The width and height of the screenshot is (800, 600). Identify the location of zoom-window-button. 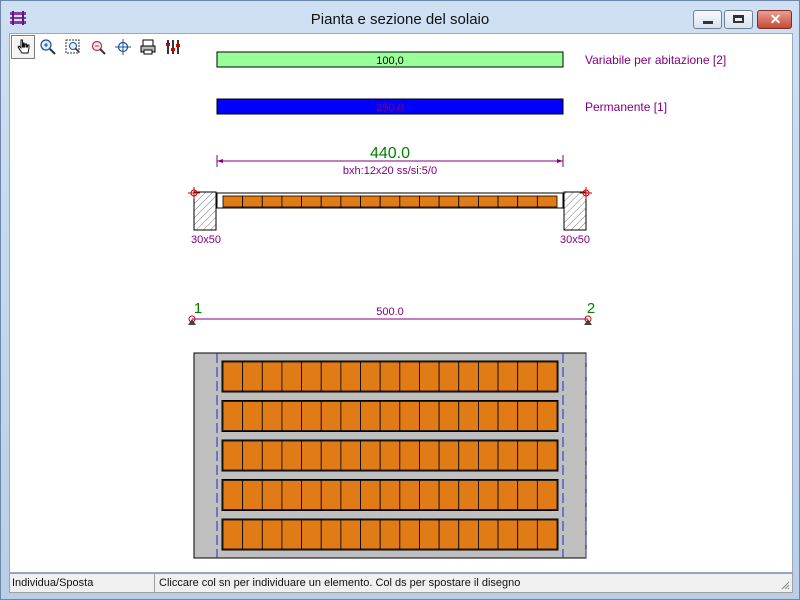
(73, 47).